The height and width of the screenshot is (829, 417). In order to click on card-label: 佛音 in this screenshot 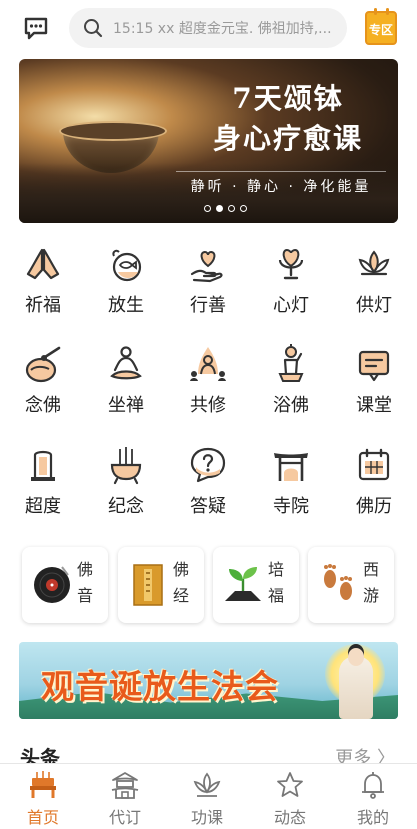, I will do `click(85, 582)`.